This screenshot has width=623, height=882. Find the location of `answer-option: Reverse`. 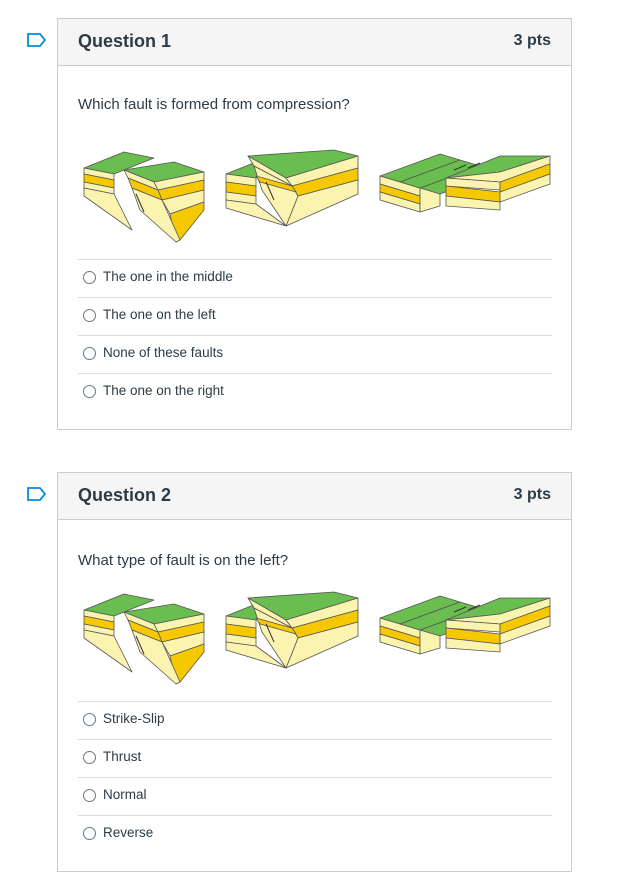

answer-option: Reverse is located at coordinates (315, 834).